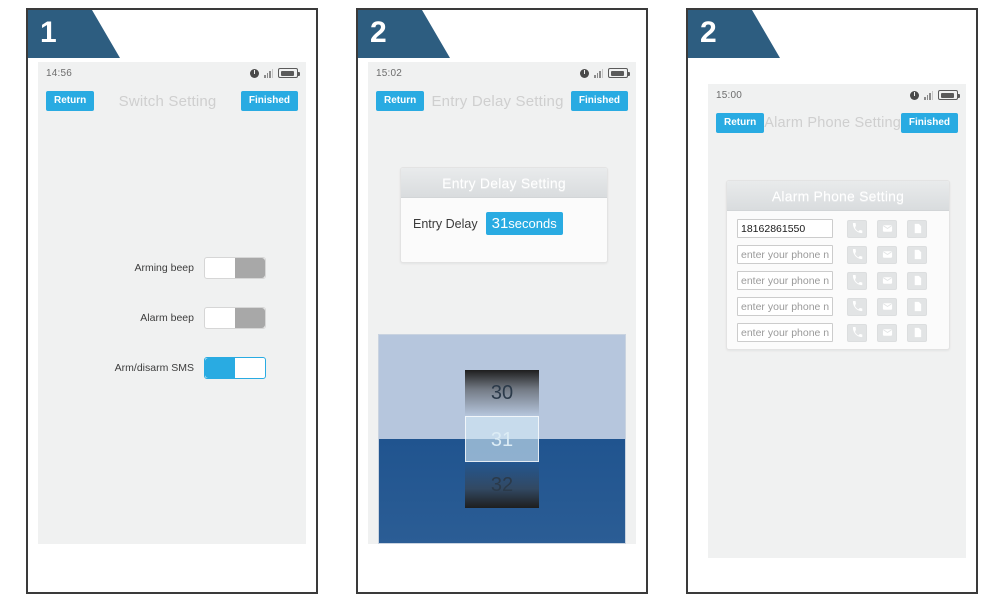 The width and height of the screenshot is (1000, 602). I want to click on entry-delay-row: Entry Delay 31seconds, so click(504, 216).